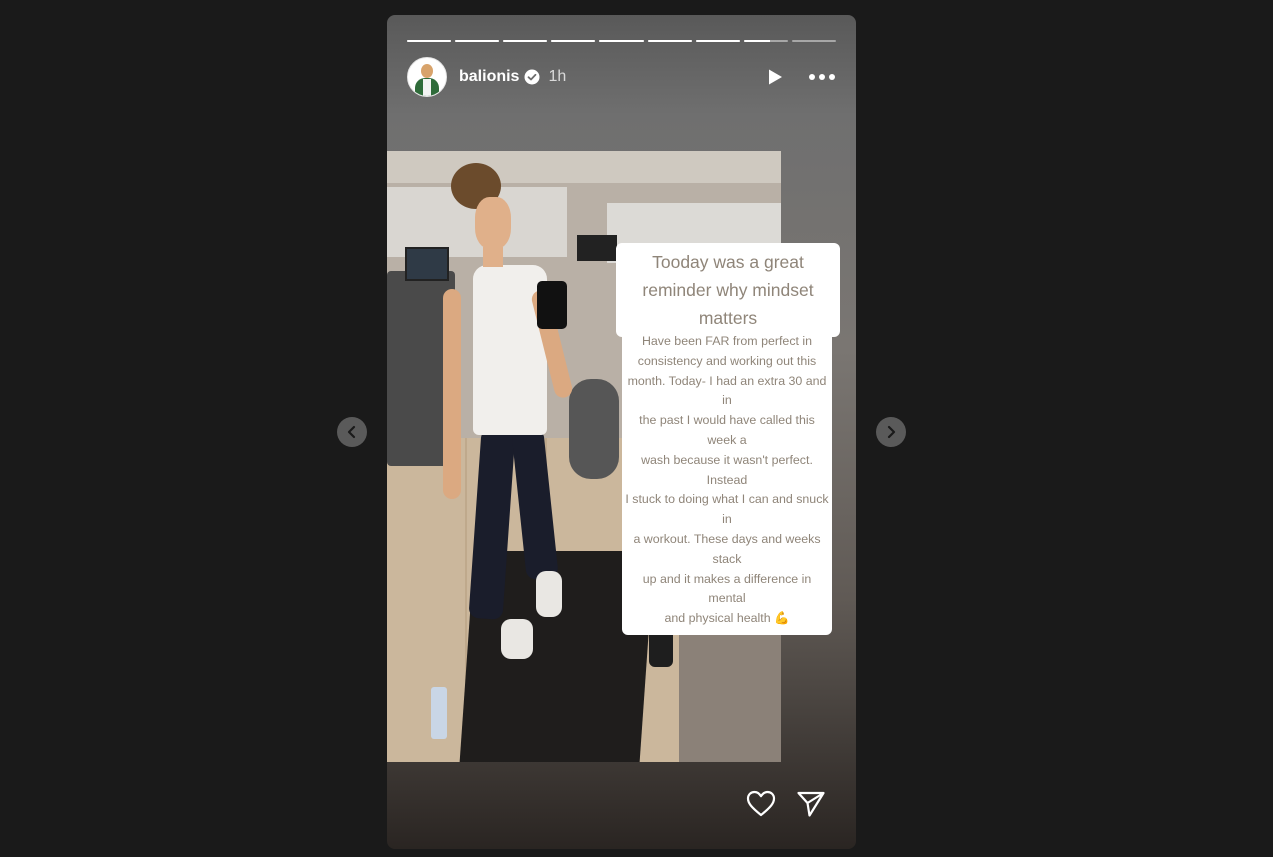 The width and height of the screenshot is (1273, 857). Describe the element at coordinates (621, 77) in the screenshot. I see `story-header: balionis 1h` at that location.